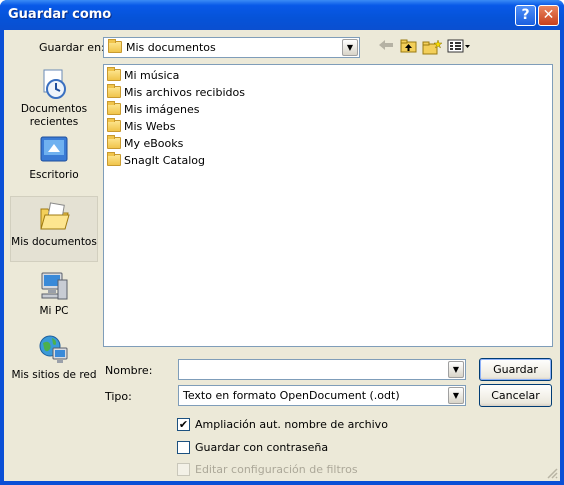  Describe the element at coordinates (164, 160) in the screenshot. I see `file-name: SnagIt Catalog` at that location.